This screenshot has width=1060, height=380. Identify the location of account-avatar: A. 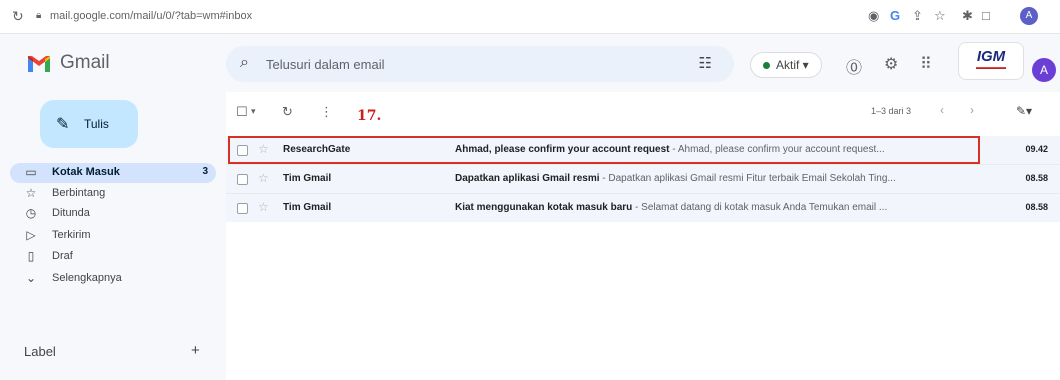
(1044, 70).